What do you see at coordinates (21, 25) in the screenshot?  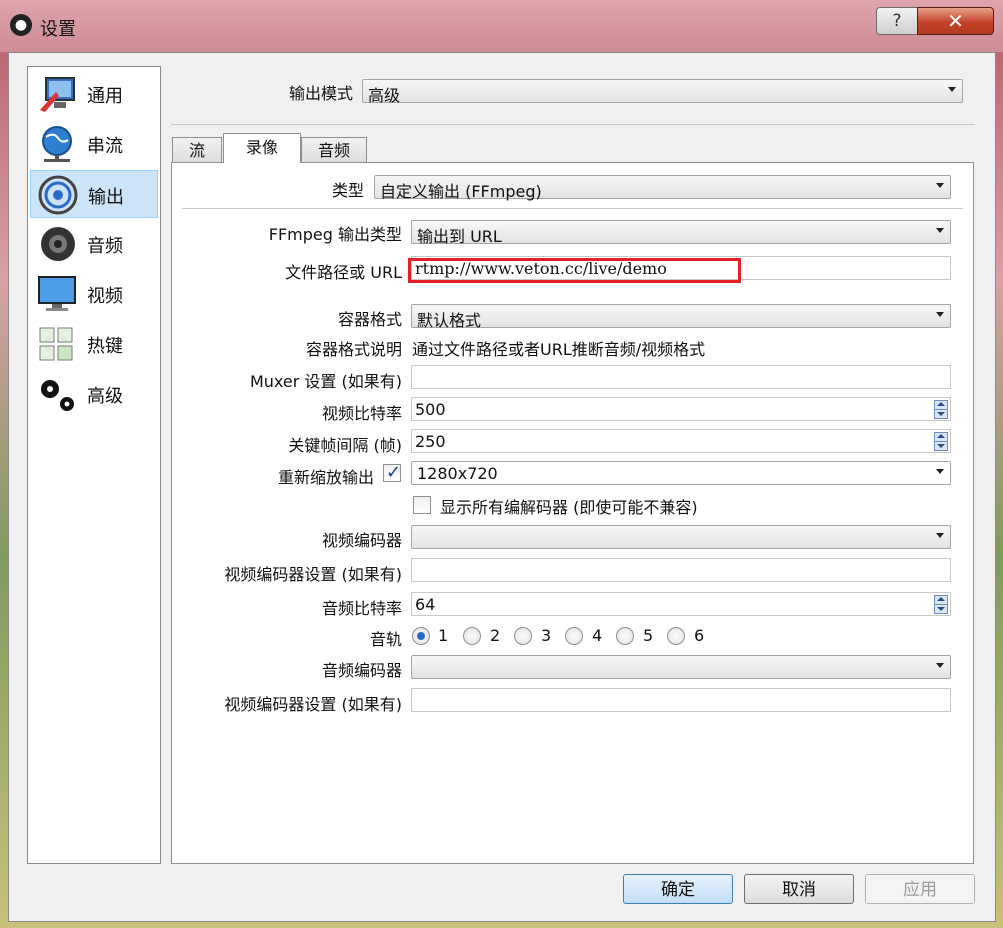 I see `obs-logo-icon: ●` at bounding box center [21, 25].